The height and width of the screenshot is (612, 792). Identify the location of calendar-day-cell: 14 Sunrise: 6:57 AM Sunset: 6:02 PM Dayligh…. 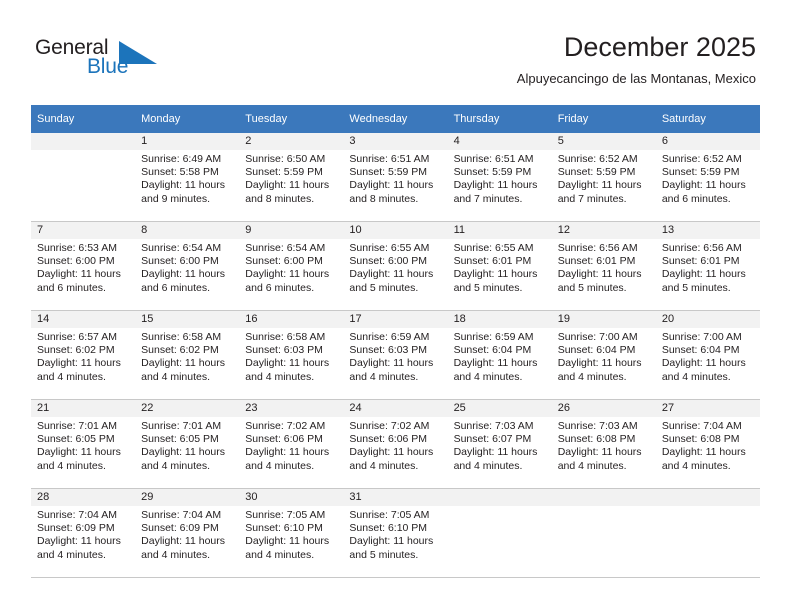
(83, 355).